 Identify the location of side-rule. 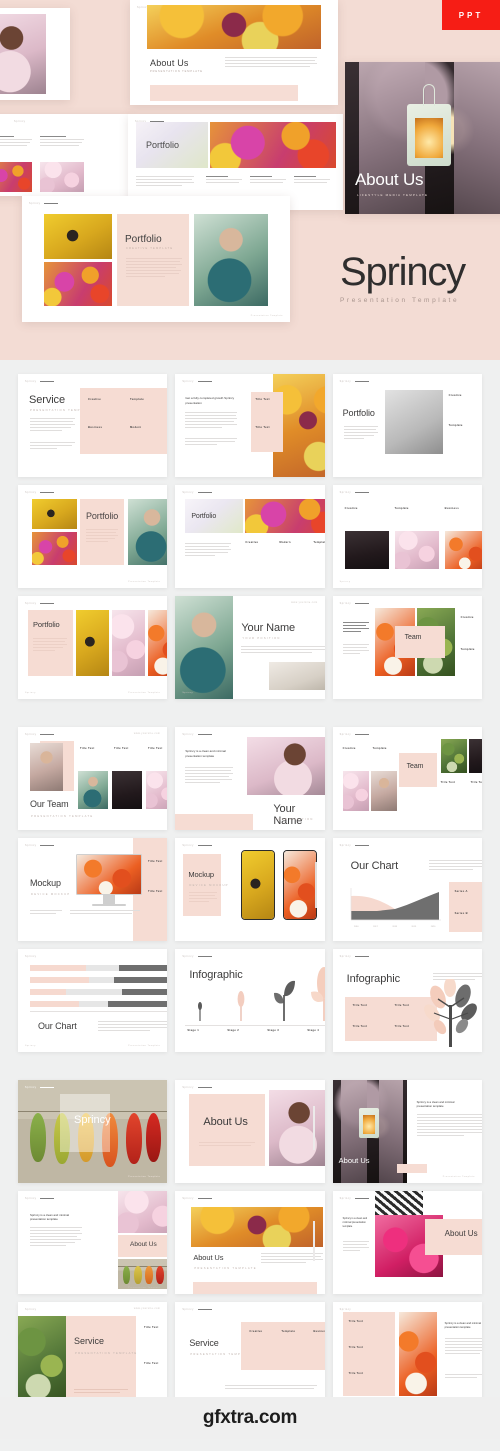
(315, 885).